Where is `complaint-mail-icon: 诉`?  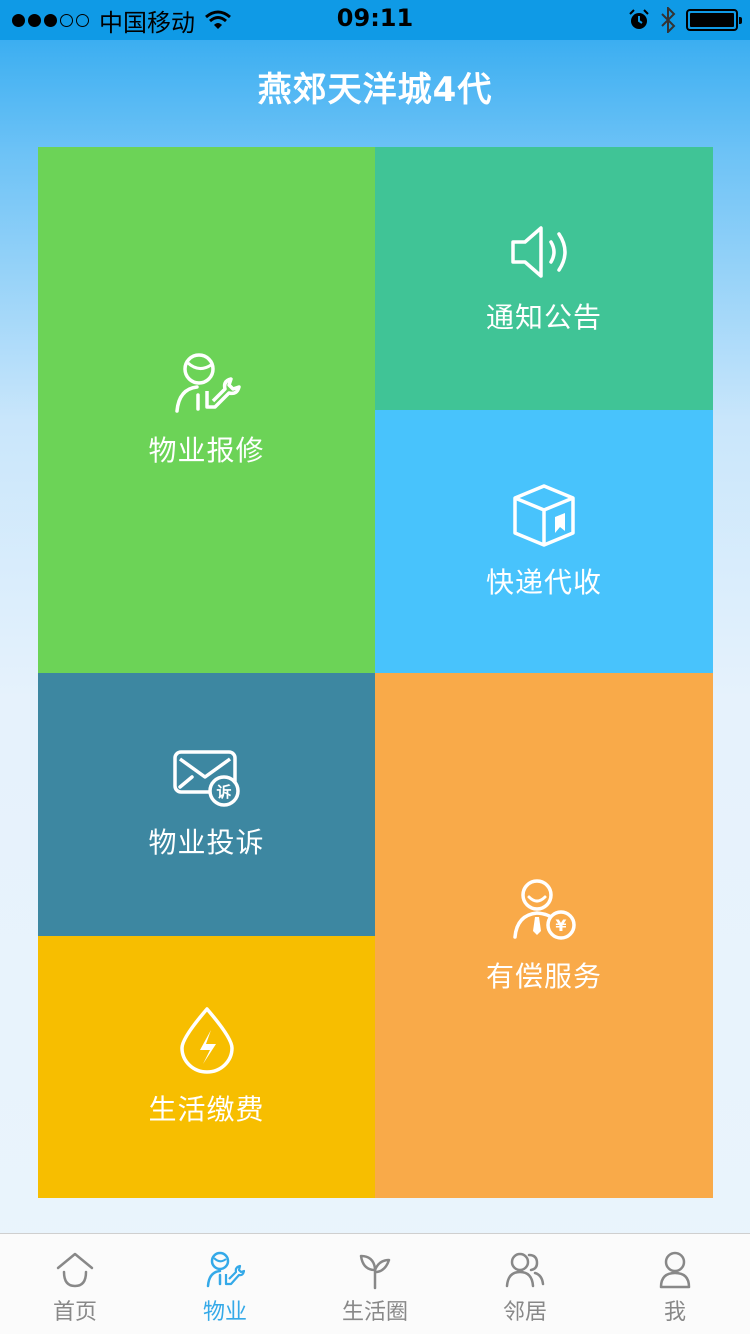
complaint-mail-icon: 诉 is located at coordinates (206, 778).